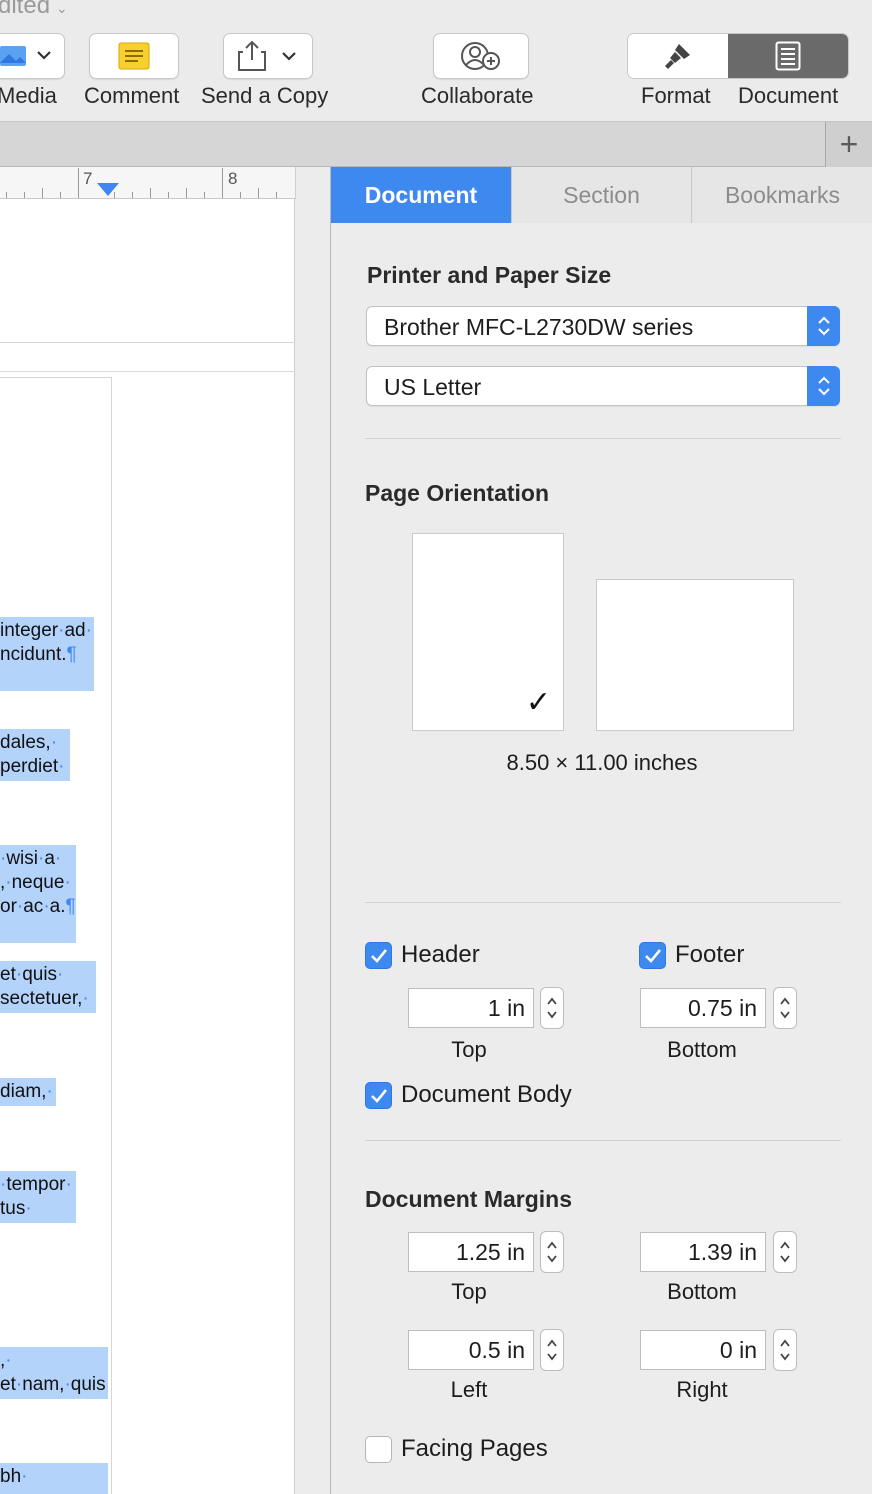  What do you see at coordinates (702, 1291) in the screenshot?
I see `margin-bottom-caption: Bottom` at bounding box center [702, 1291].